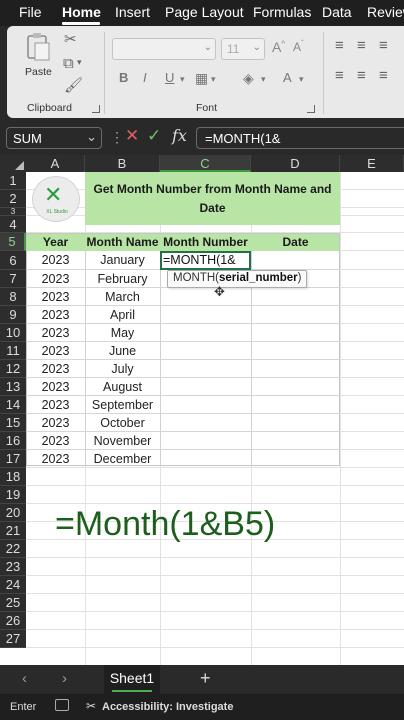 Image resolution: width=404 pixels, height=720 pixels. What do you see at coordinates (54, 138) in the screenshot?
I see `name-box: SUM ⌄` at bounding box center [54, 138].